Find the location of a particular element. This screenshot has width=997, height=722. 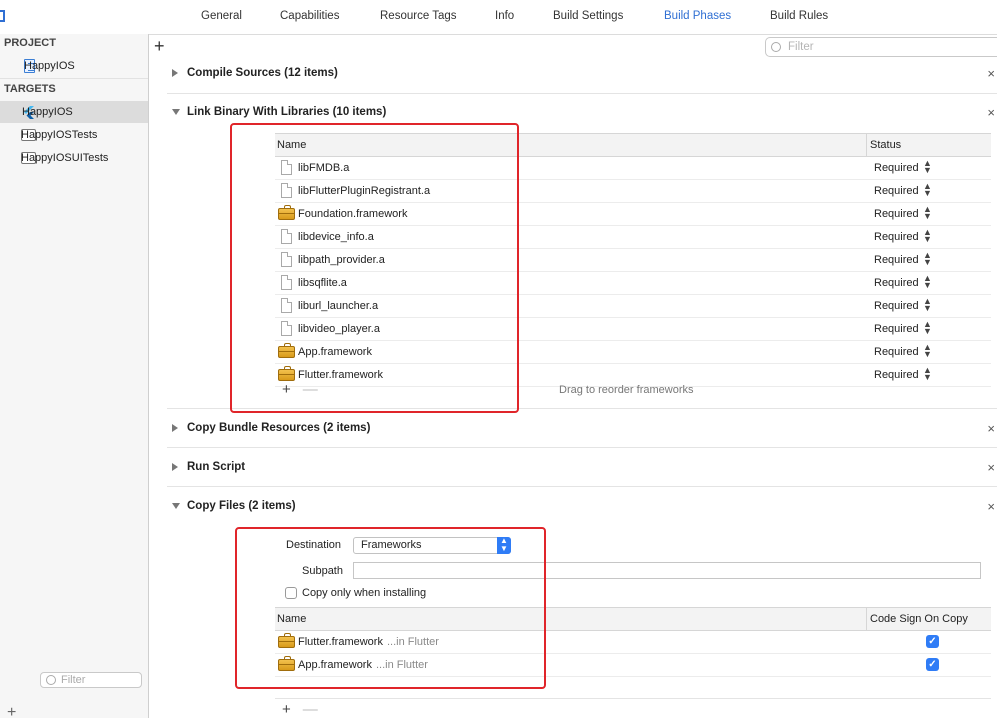

table-row: Foundation.framework Required ▲ ▼ is located at coordinates (633, 214).